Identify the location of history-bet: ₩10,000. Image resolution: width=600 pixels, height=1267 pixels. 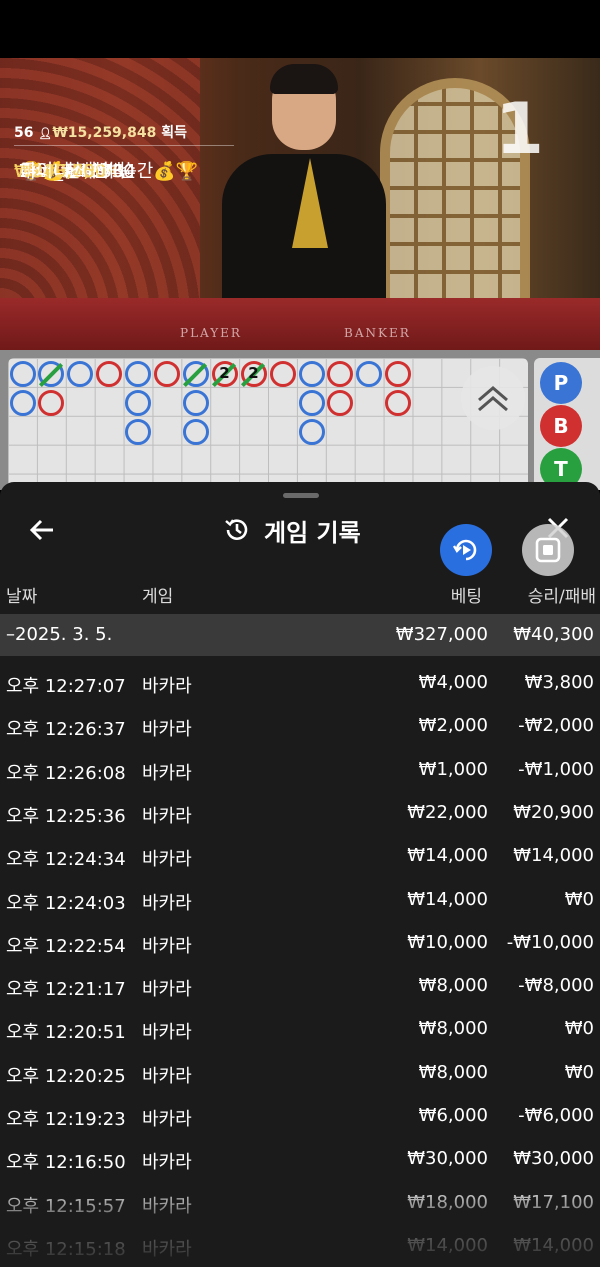
(447, 942).